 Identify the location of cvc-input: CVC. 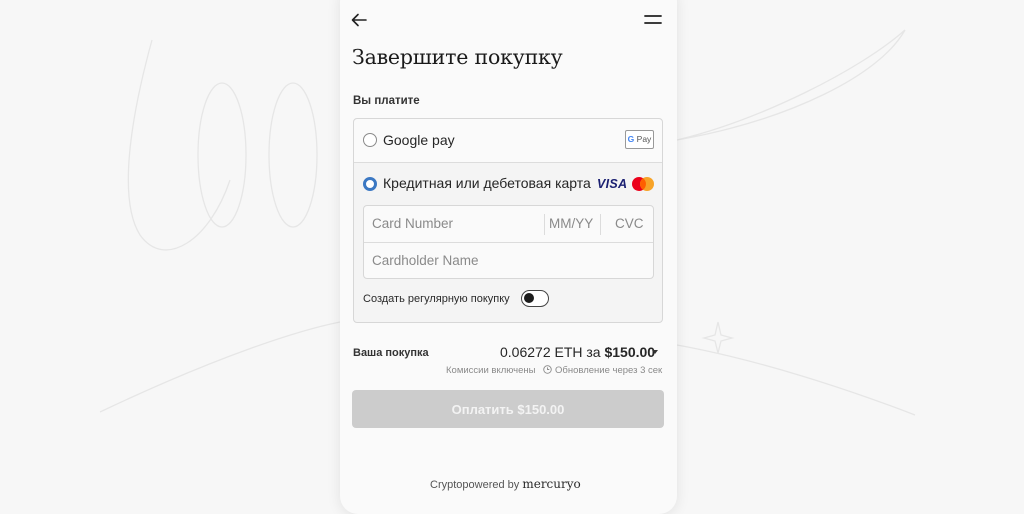
(629, 223).